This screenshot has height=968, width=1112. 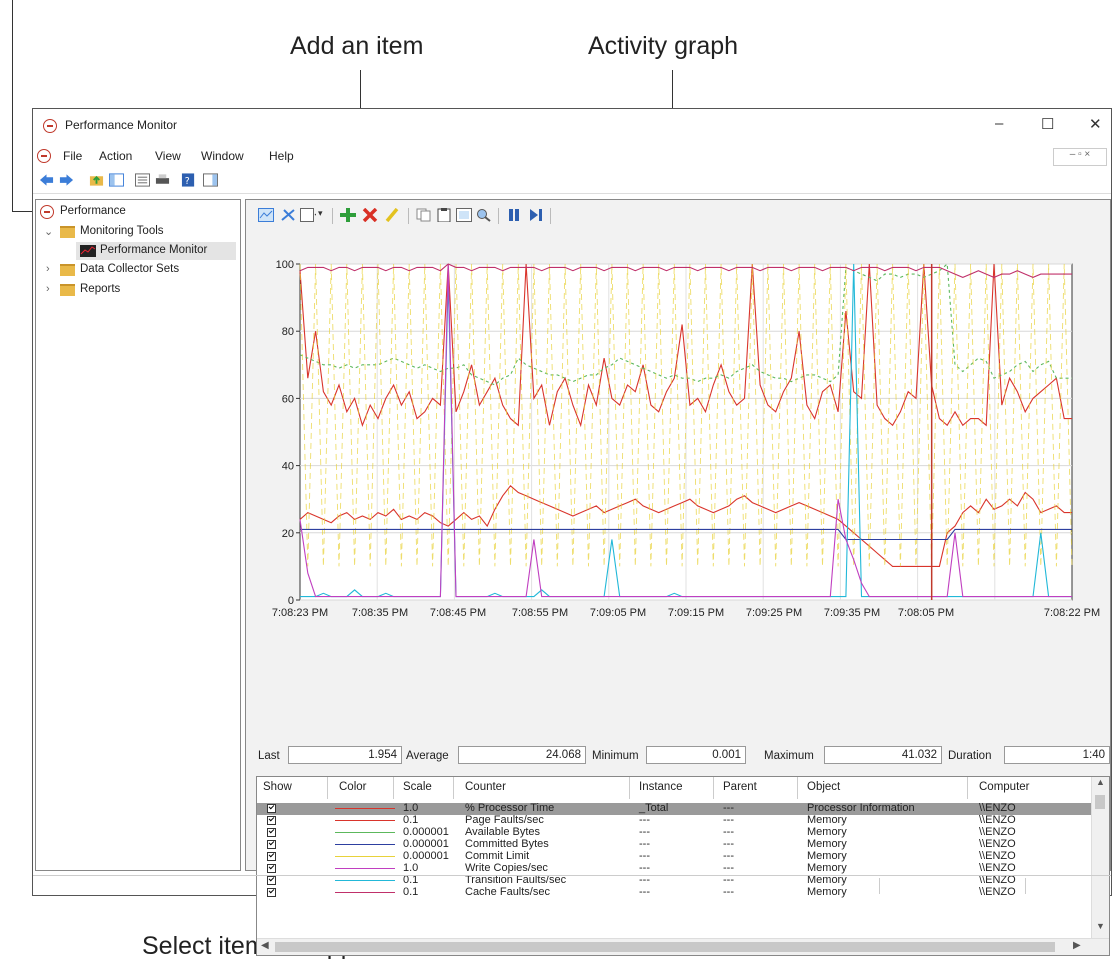 I want to click on monitor-icon, so click(x=88, y=251).